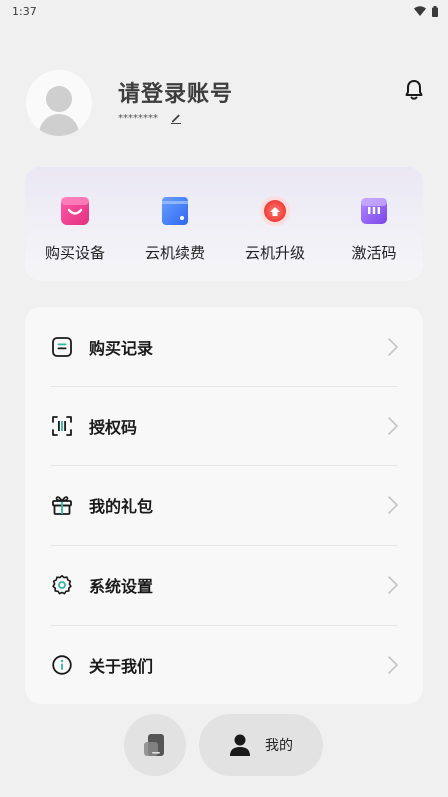 Image resolution: width=448 pixels, height=797 pixels. What do you see at coordinates (75, 211) in the screenshot?
I see `shopping-bag-icon` at bounding box center [75, 211].